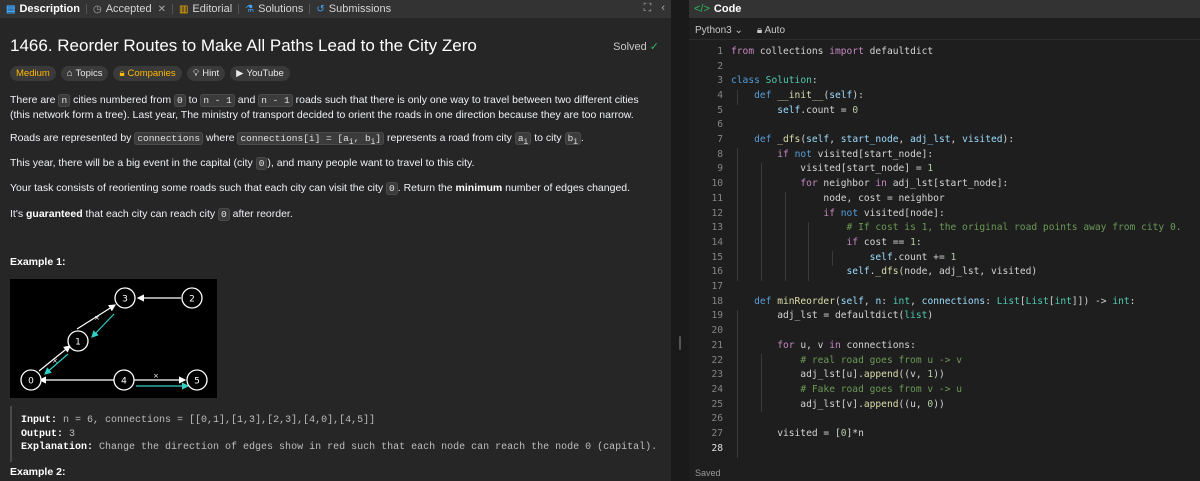  What do you see at coordinates (717, 419) in the screenshot?
I see `line-number: 26` at bounding box center [717, 419].